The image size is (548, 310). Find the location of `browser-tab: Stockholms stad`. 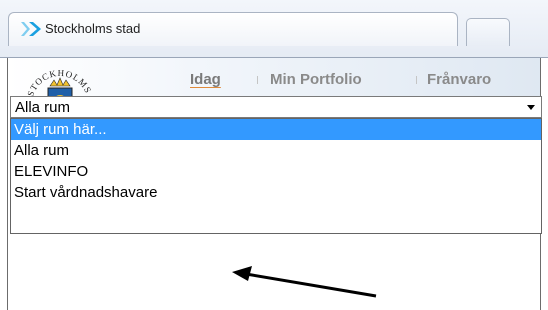

browser-tab: Stockholms stad is located at coordinates (233, 29).